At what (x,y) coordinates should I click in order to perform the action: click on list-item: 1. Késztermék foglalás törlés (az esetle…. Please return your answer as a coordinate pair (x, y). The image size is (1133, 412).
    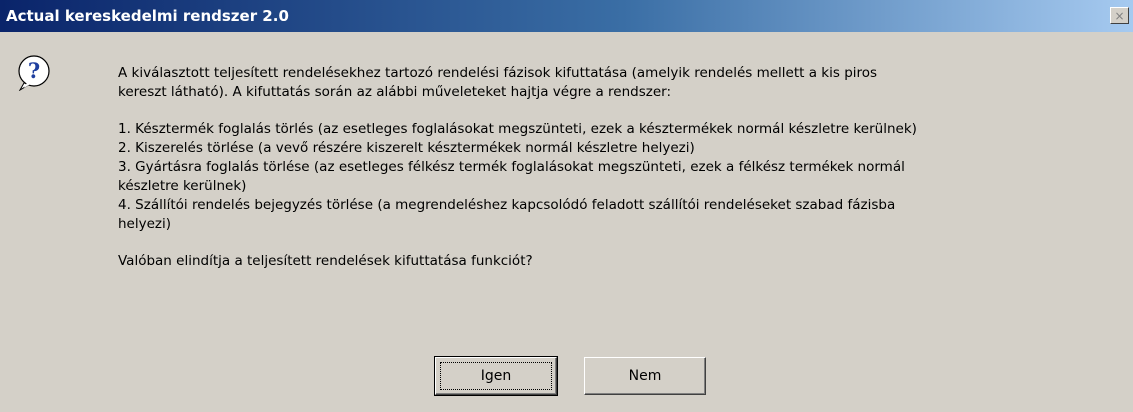
    Looking at the image, I should click on (517, 129).